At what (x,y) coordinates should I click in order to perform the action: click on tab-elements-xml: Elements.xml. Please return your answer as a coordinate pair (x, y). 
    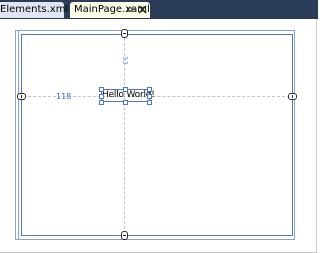
    Looking at the image, I should click on (34, 10).